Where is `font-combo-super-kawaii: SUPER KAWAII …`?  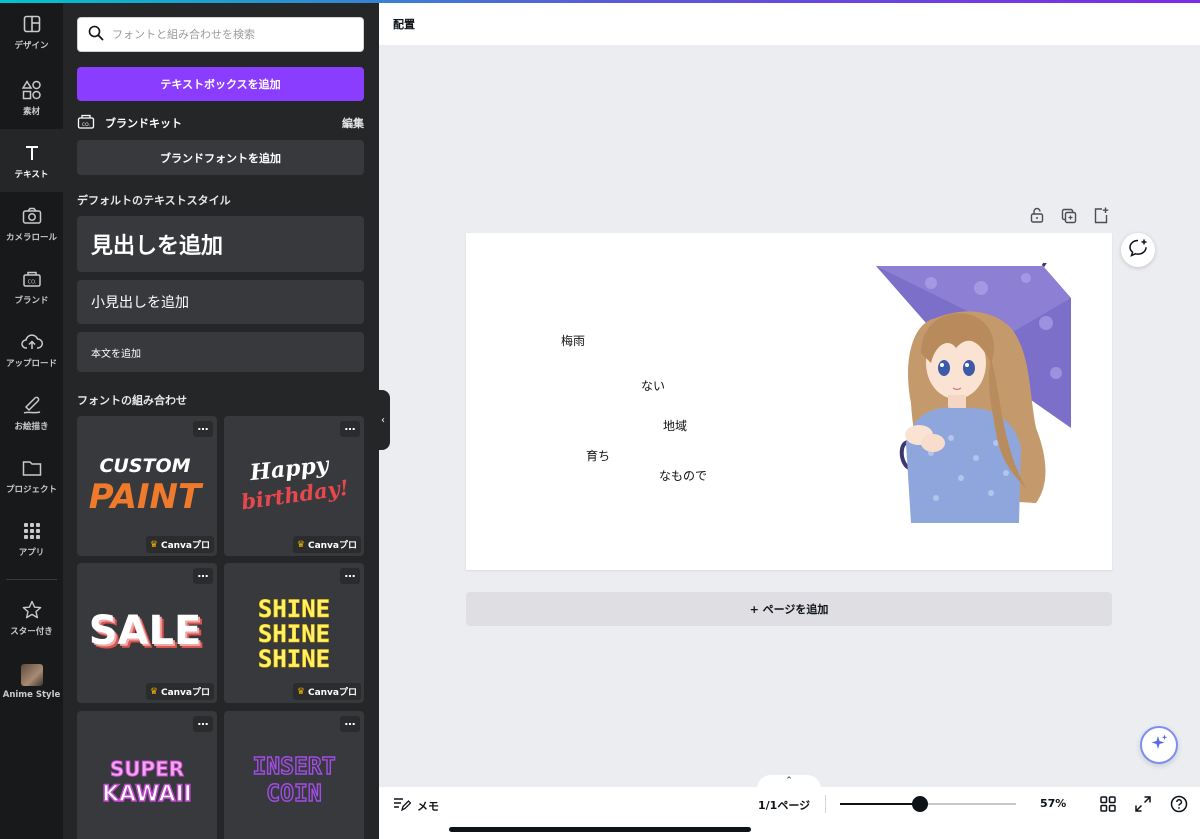 font-combo-super-kawaii: SUPER KAWAII … is located at coordinates (147, 775).